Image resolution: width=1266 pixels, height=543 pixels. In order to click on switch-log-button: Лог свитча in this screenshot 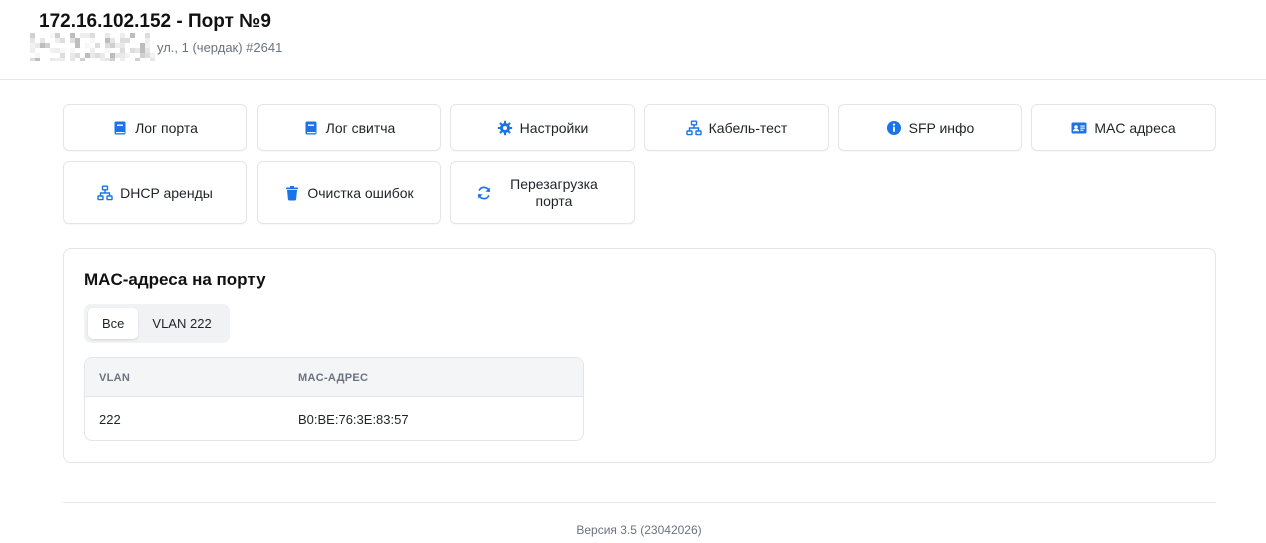, I will do `click(349, 127)`.